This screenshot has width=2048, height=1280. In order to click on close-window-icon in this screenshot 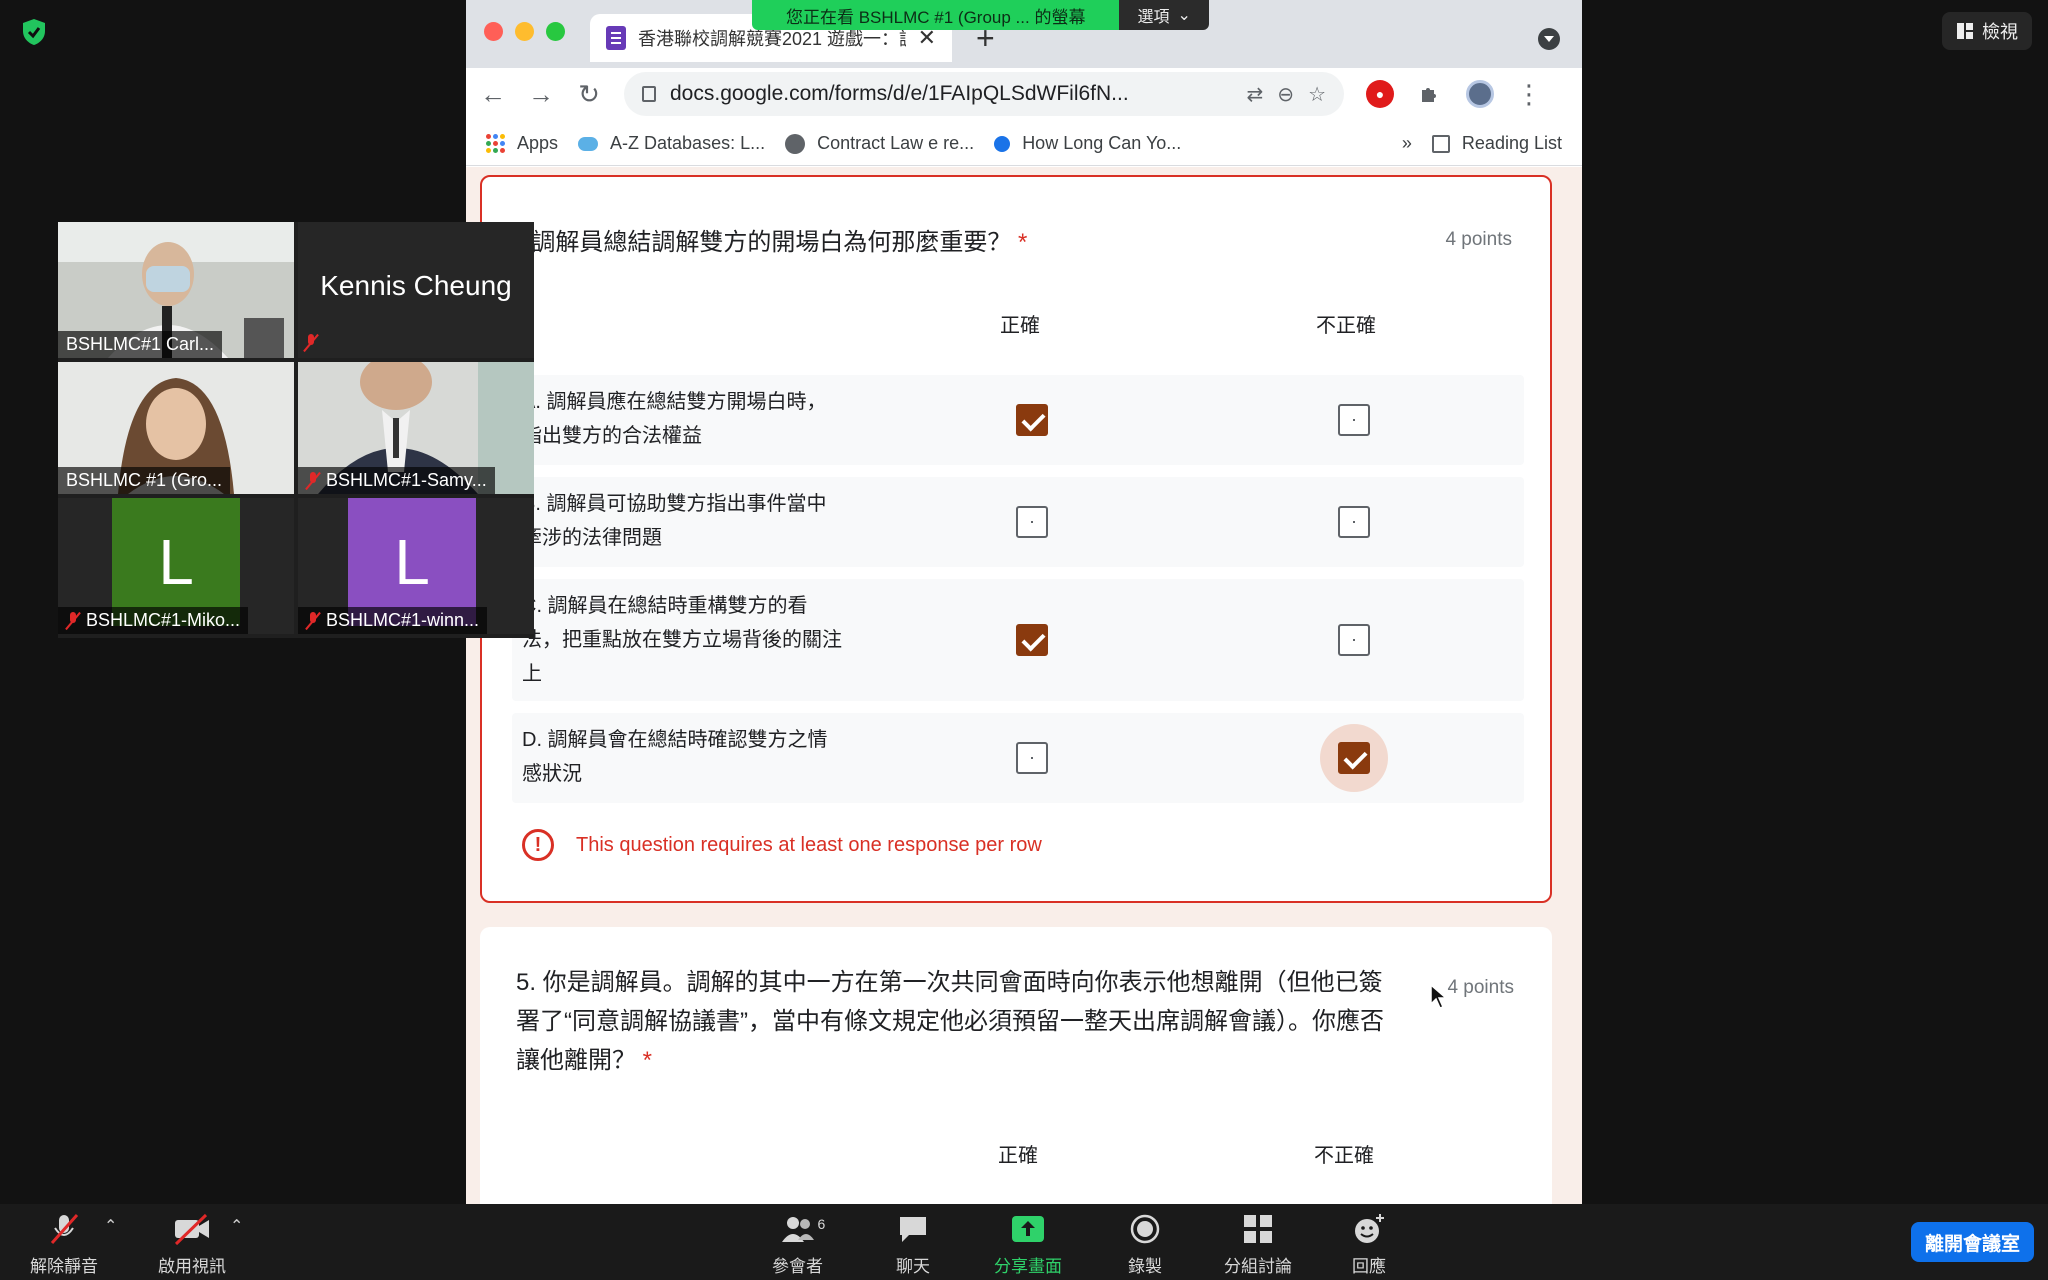, I will do `click(493, 31)`.